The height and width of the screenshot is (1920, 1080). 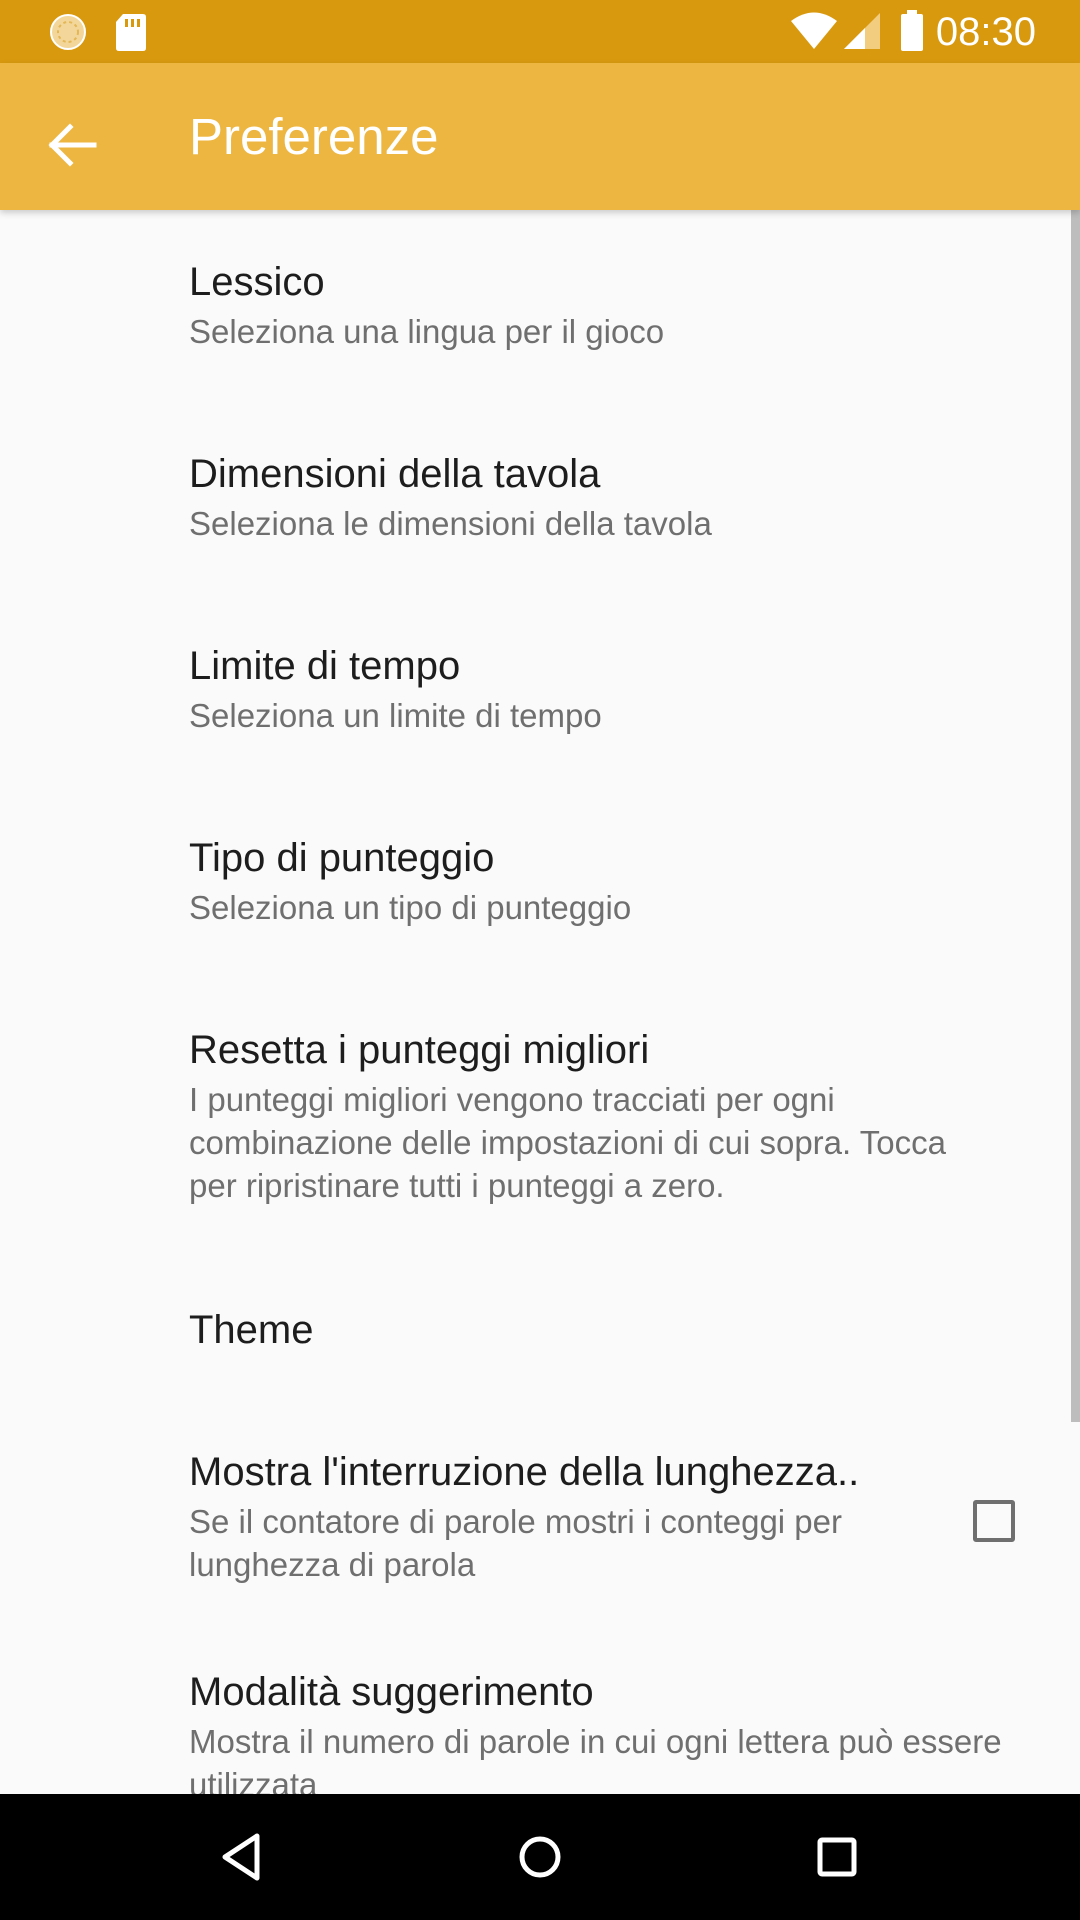 What do you see at coordinates (314, 136) in the screenshot?
I see `page-title: Preferenze` at bounding box center [314, 136].